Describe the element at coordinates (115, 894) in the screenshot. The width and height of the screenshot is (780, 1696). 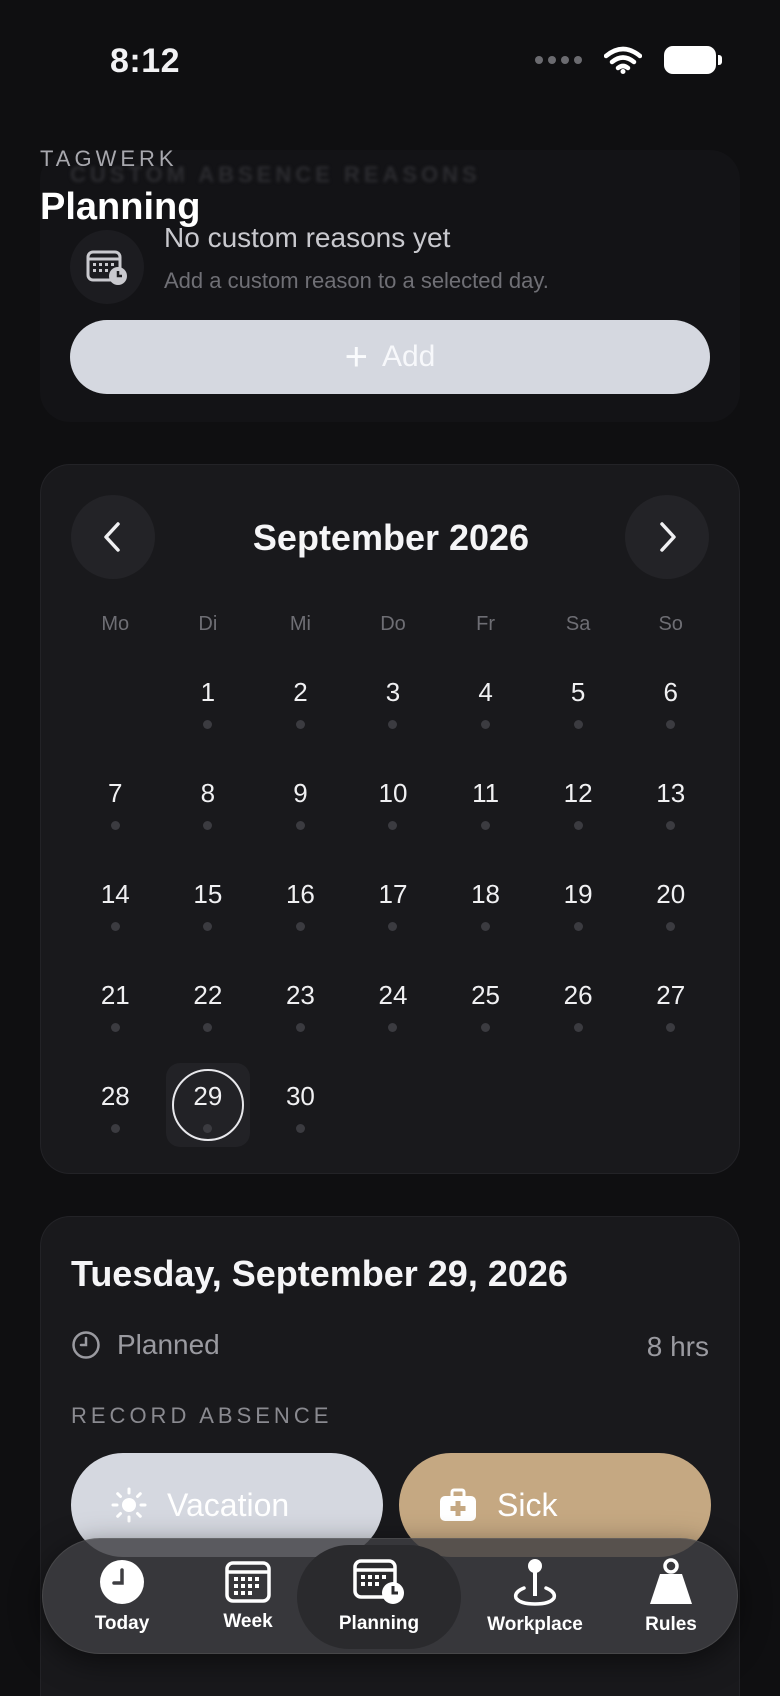
I see `calendar-day-number: 14` at that location.